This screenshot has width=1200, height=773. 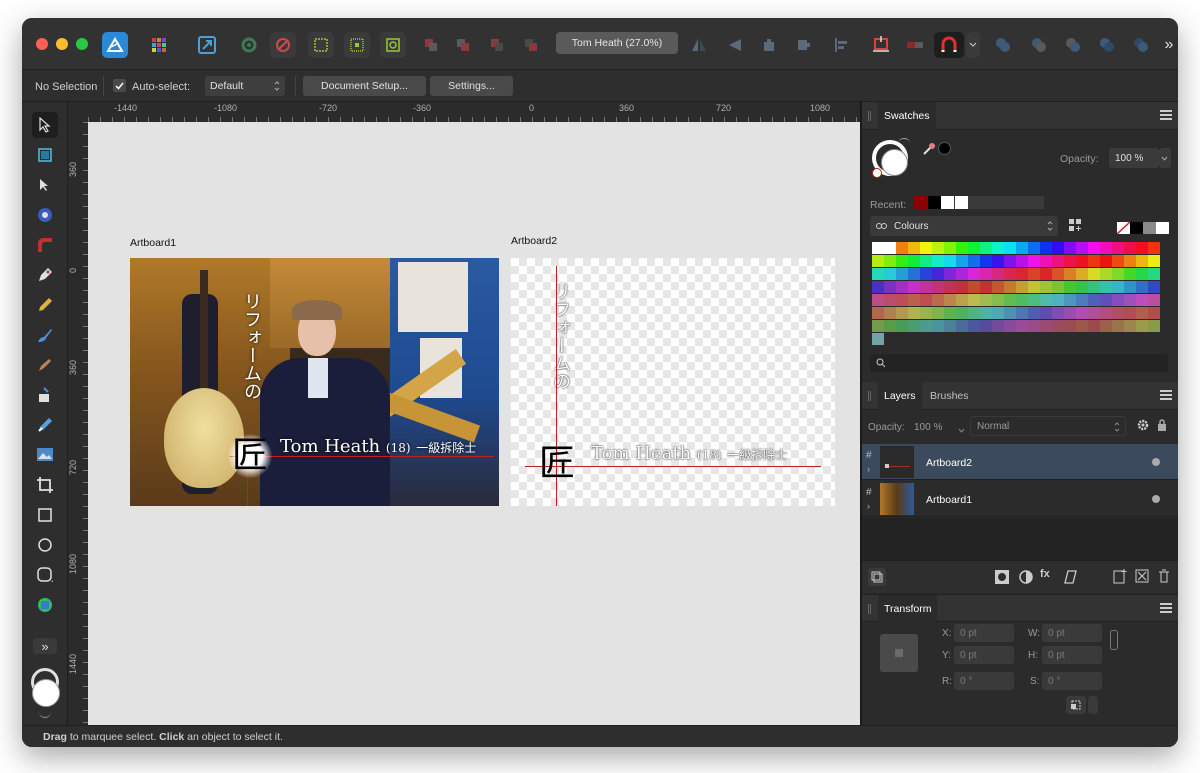 What do you see at coordinates (949, 396) in the screenshot?
I see `tab-brushes: Brushes` at bounding box center [949, 396].